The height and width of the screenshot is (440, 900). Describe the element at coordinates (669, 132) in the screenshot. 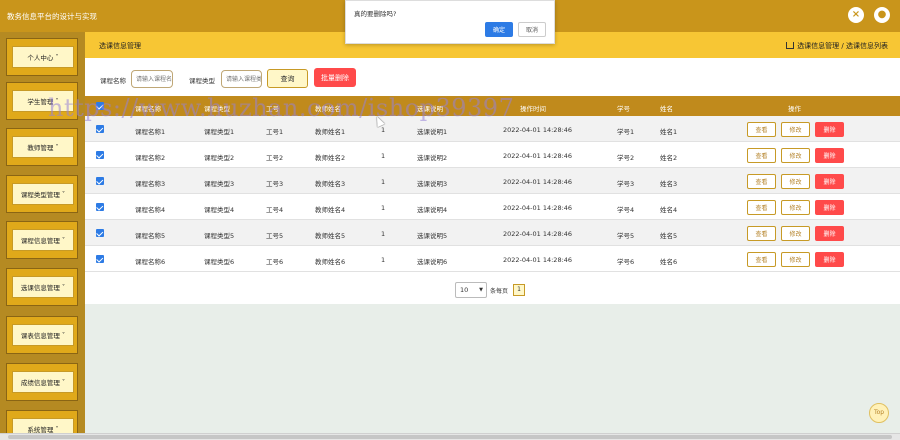

I see `cell-student-name: 姓名1` at that location.